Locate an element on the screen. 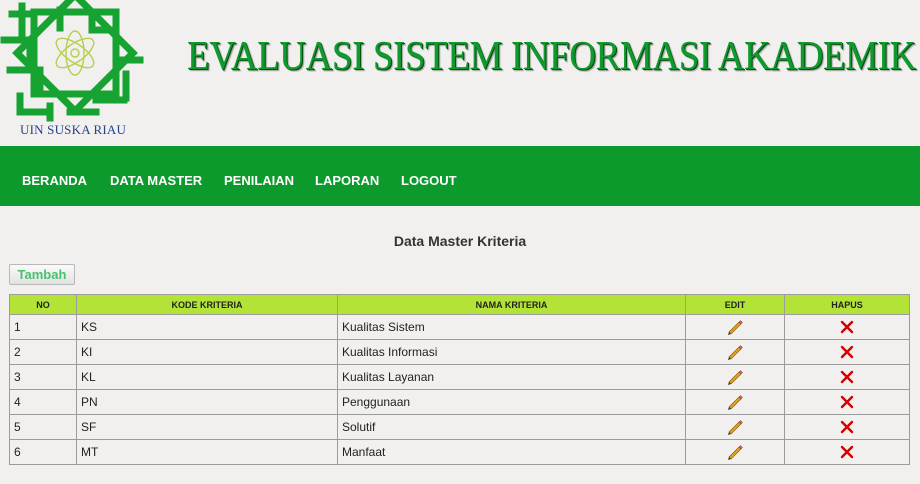  table-row: 1 KS Kualitas Sistem is located at coordinates (459, 327).